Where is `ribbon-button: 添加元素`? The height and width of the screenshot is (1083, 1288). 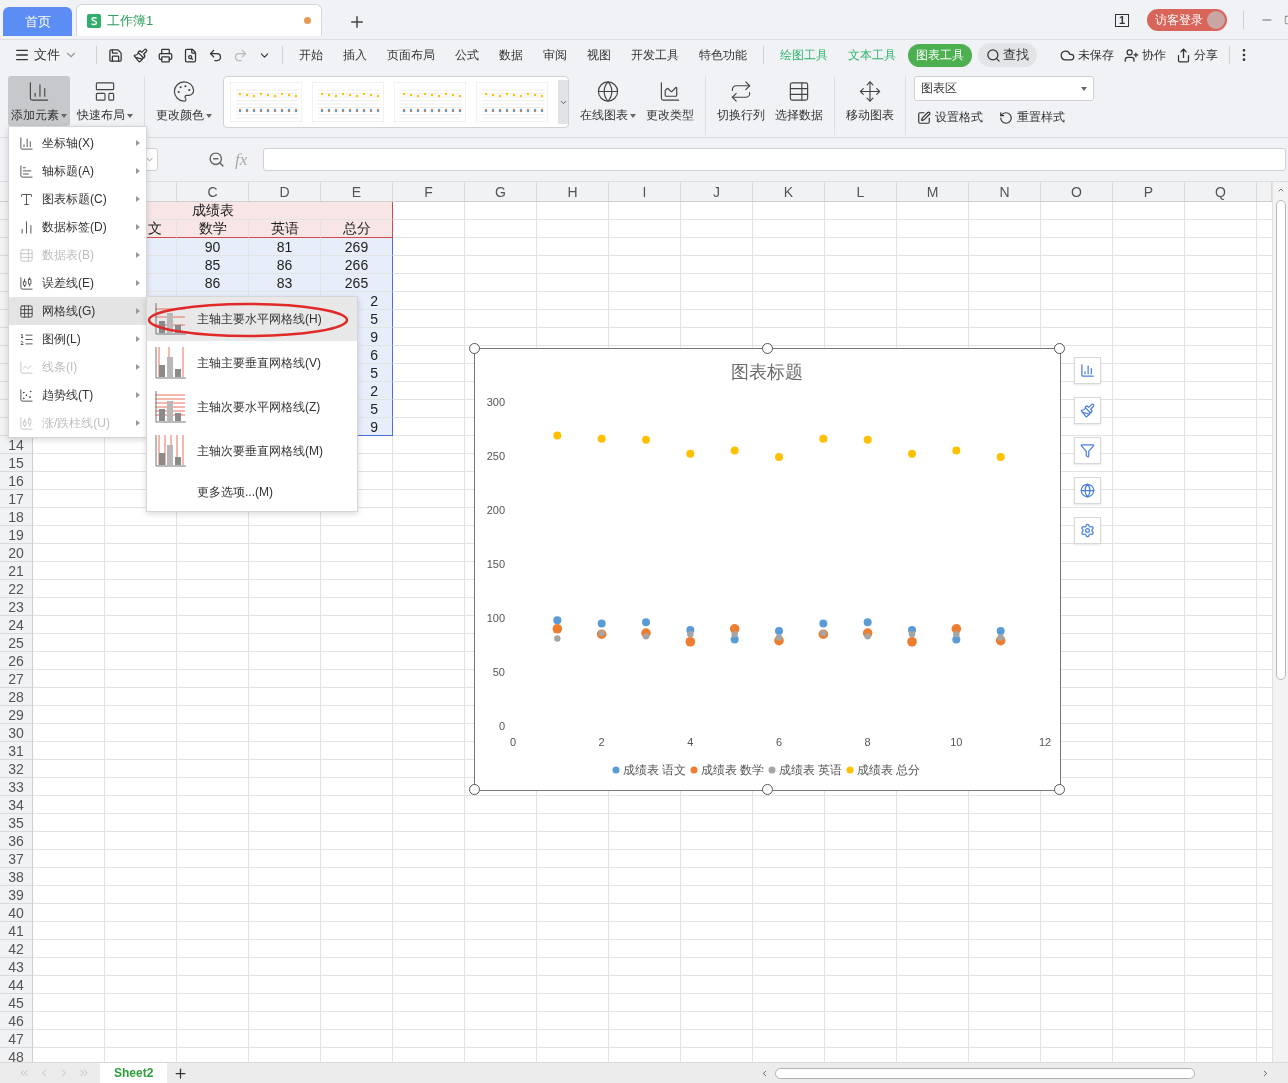
ribbon-button: 添加元素 is located at coordinates (39, 101).